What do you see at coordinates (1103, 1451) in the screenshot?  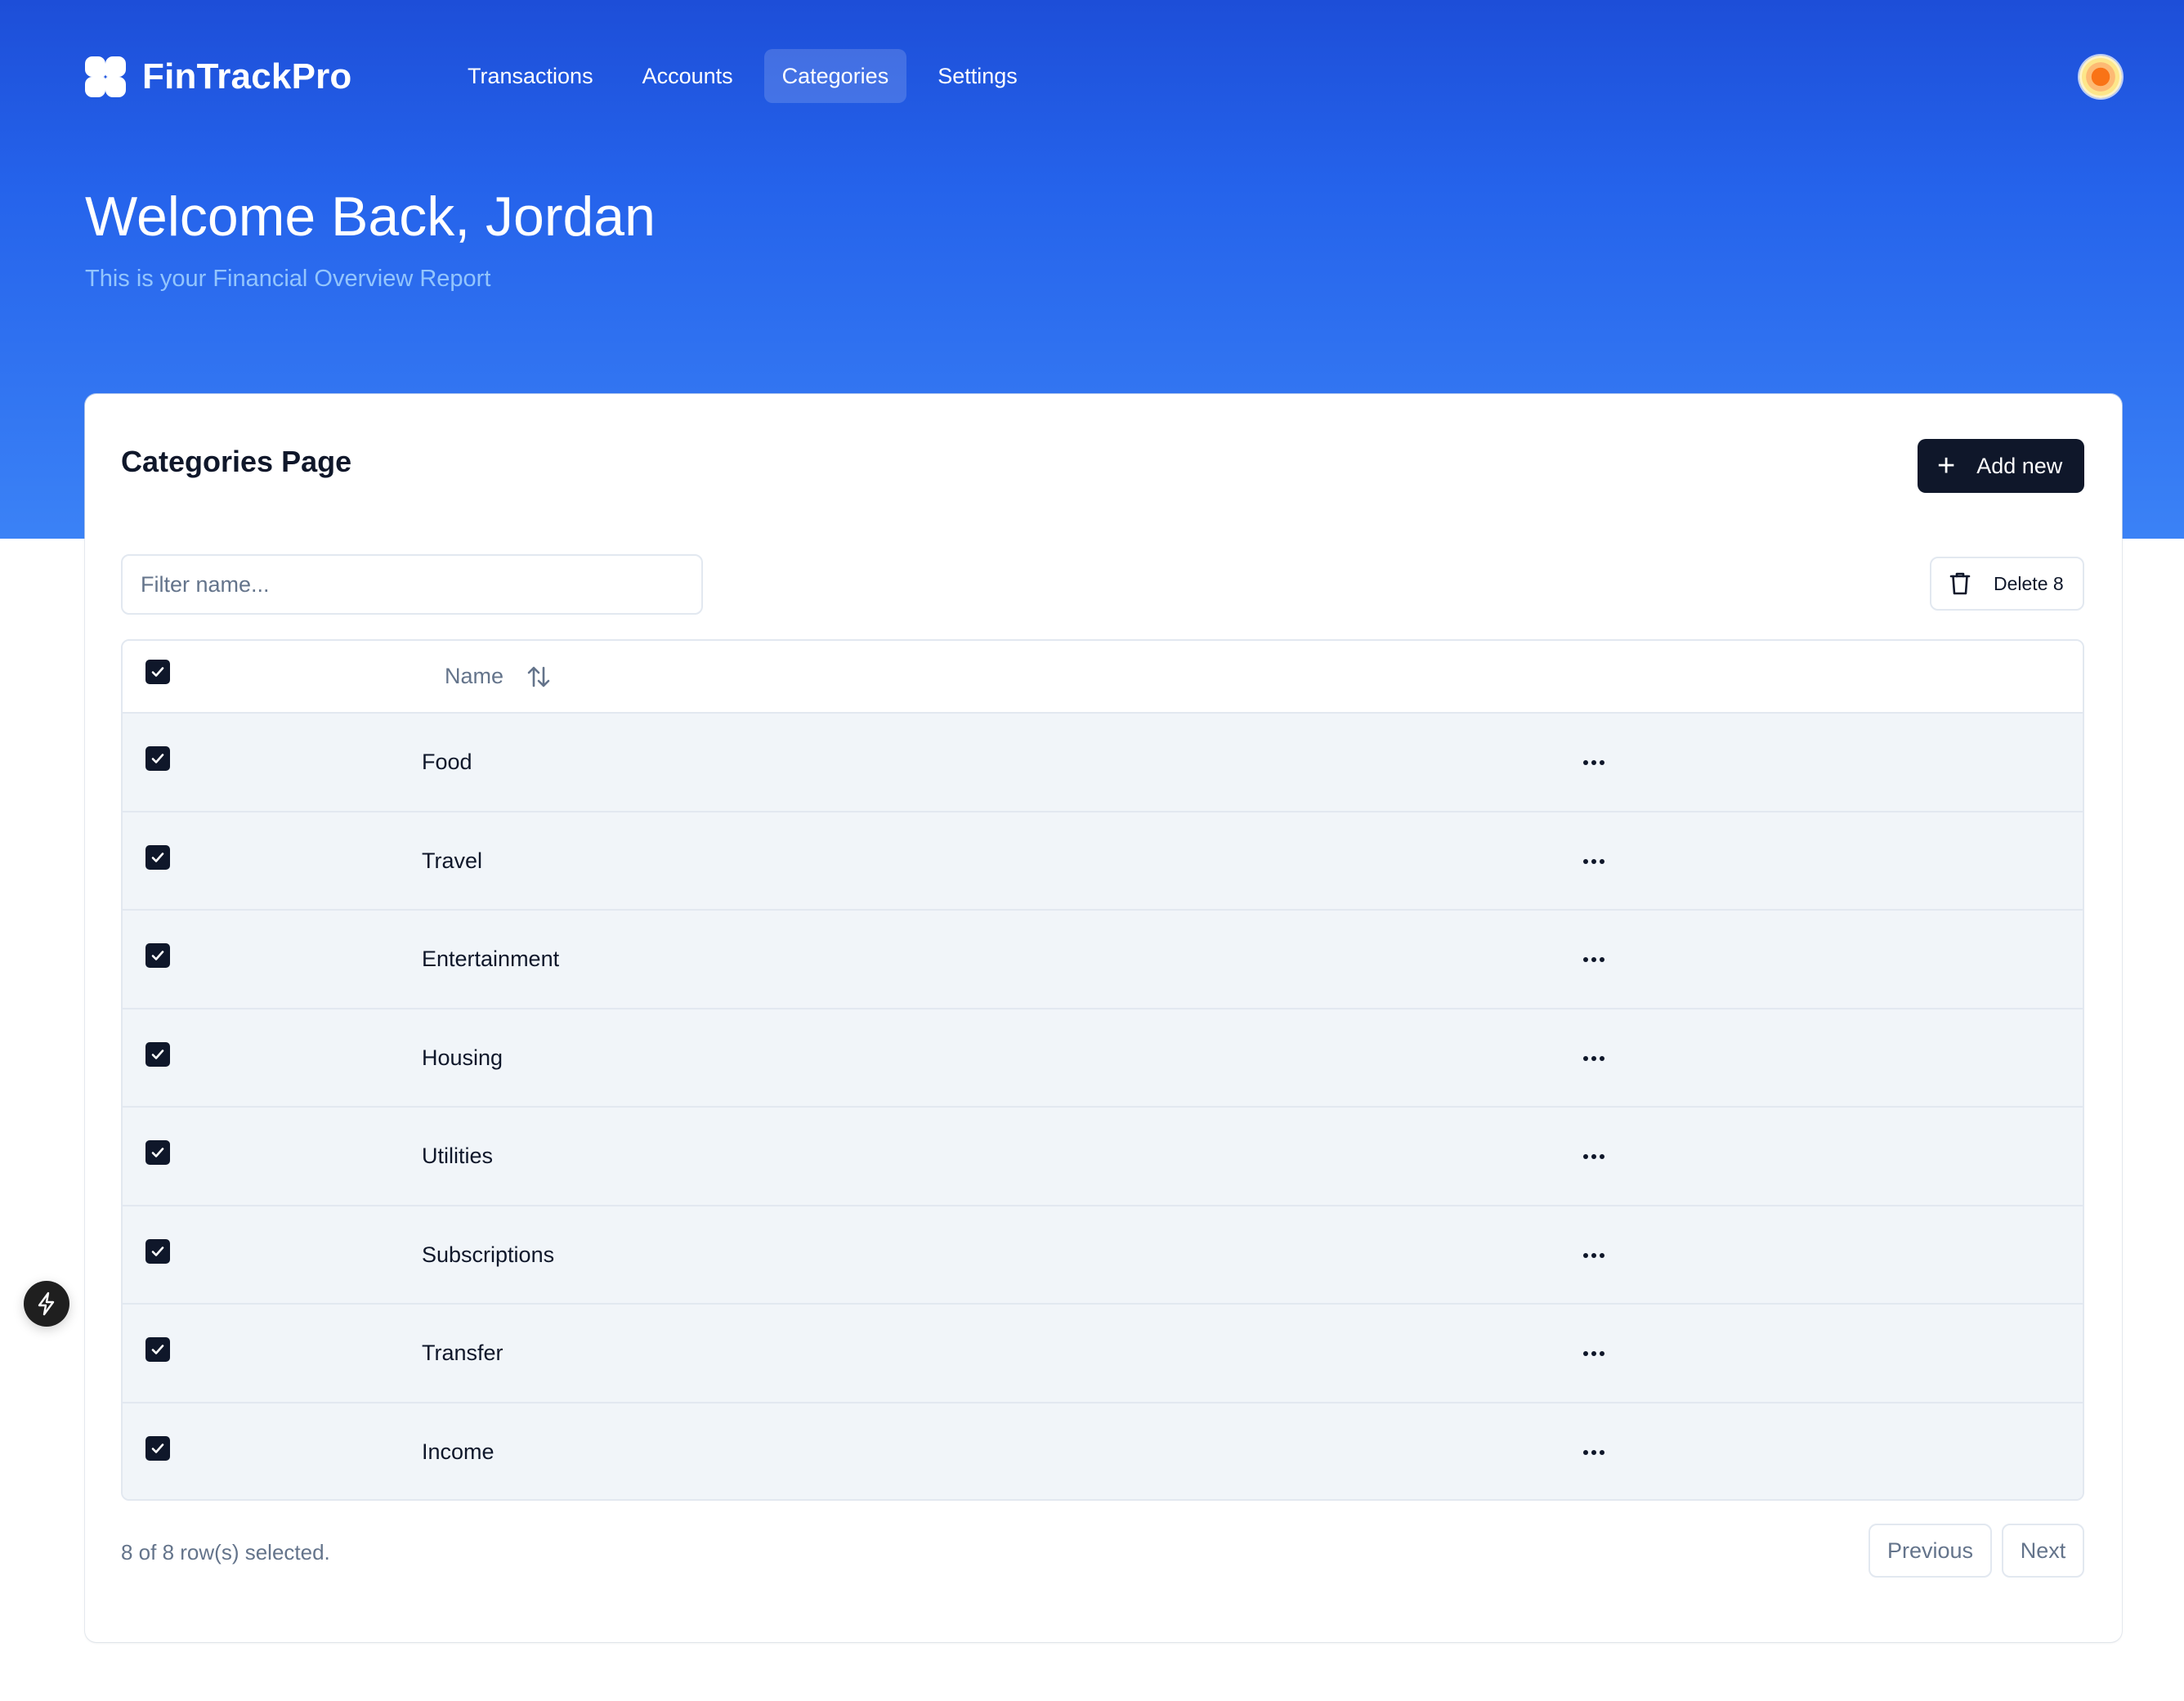 I see `table-row: Income` at bounding box center [1103, 1451].